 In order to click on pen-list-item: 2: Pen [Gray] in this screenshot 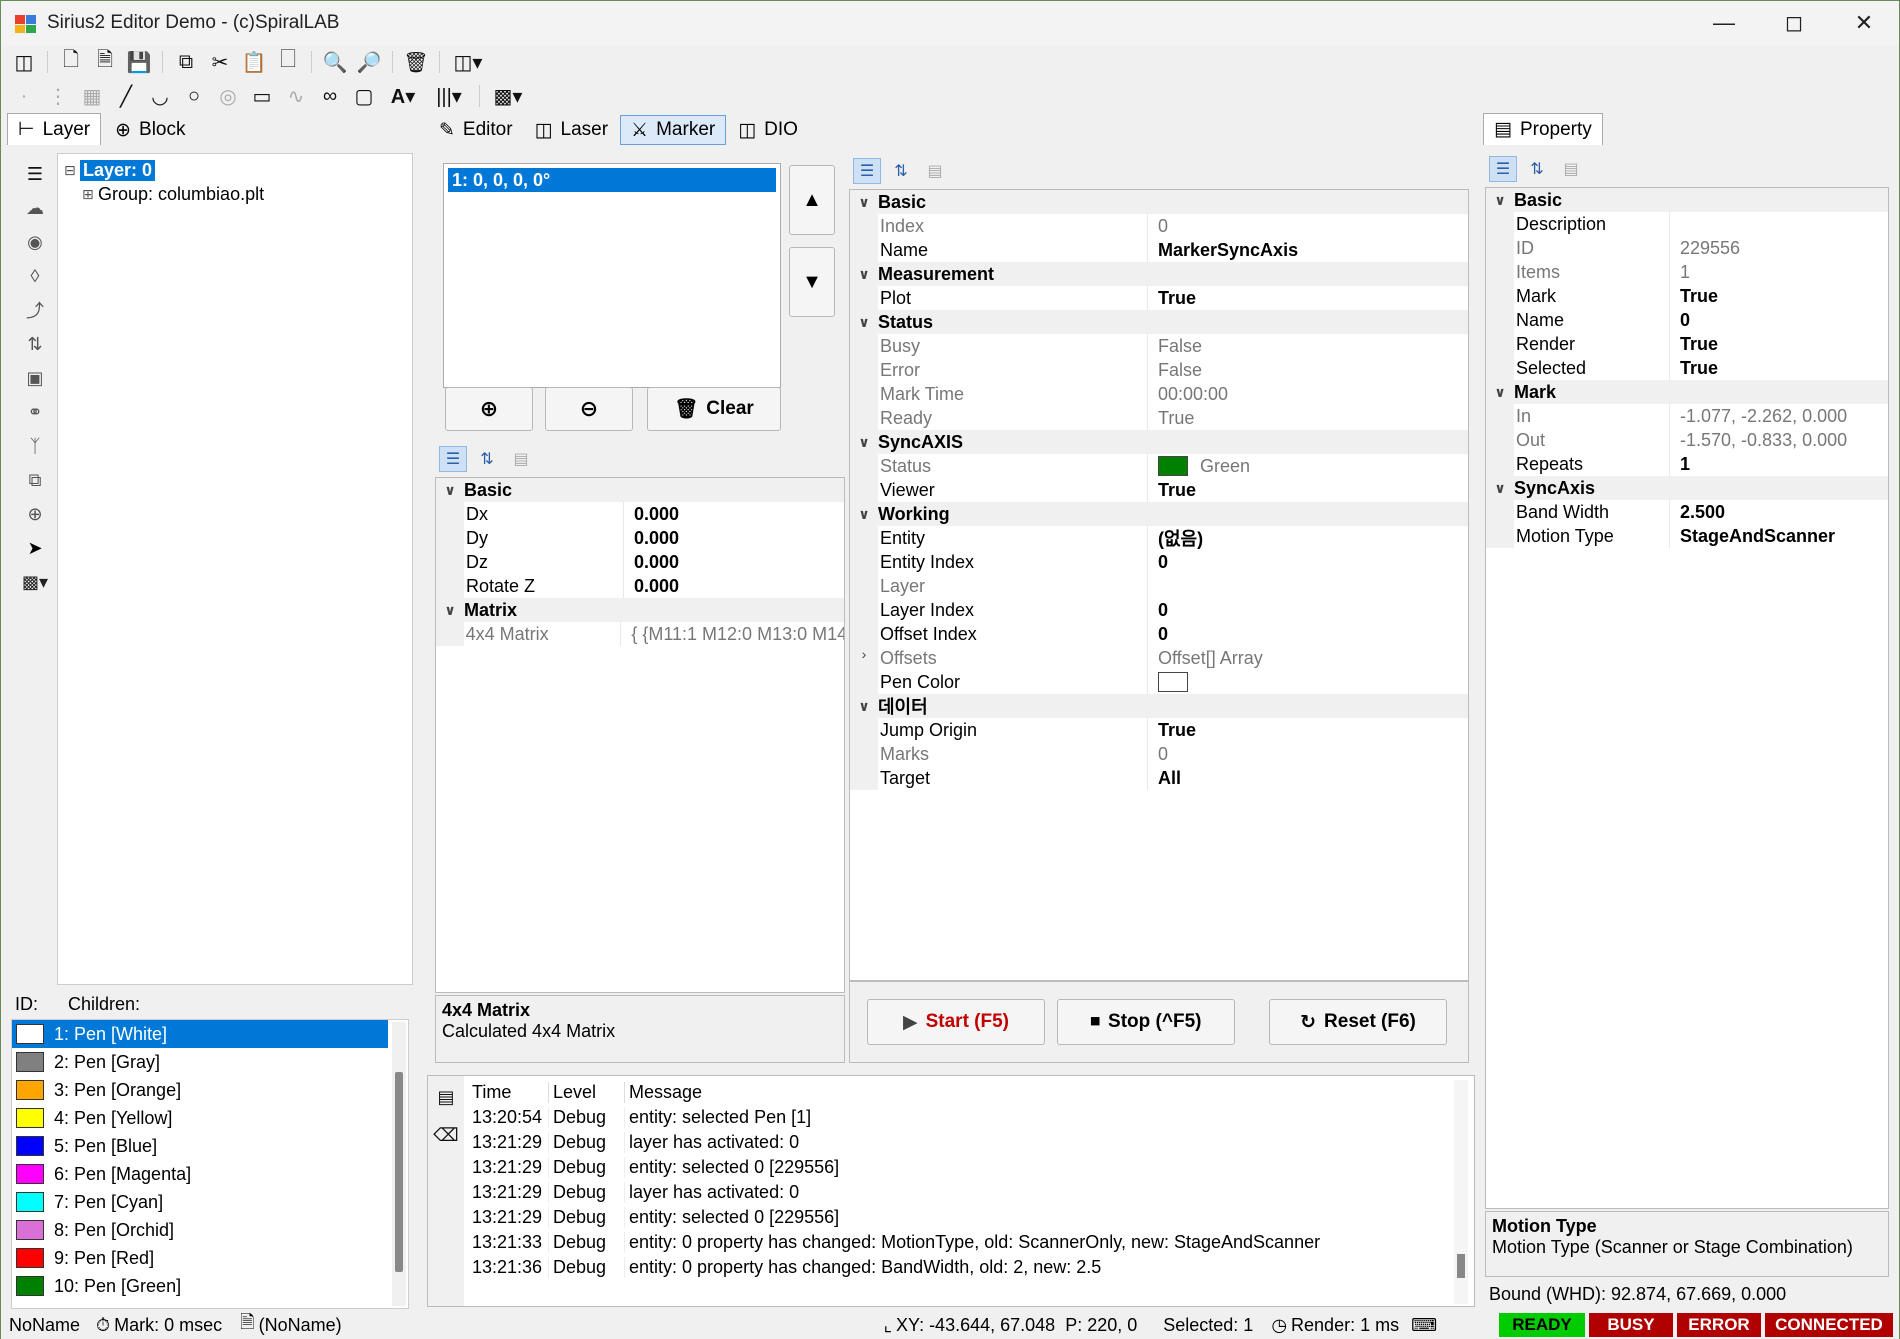, I will do `click(200, 1062)`.